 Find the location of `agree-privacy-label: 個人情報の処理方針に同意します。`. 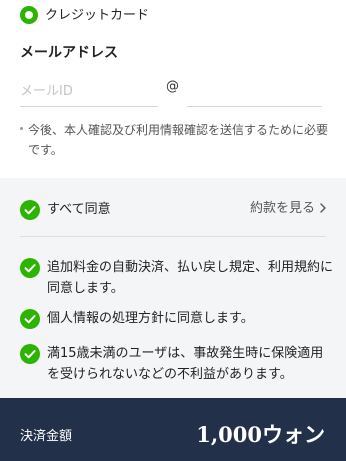

agree-privacy-label: 個人情報の処理方針に同意します。 is located at coordinates (191, 318).